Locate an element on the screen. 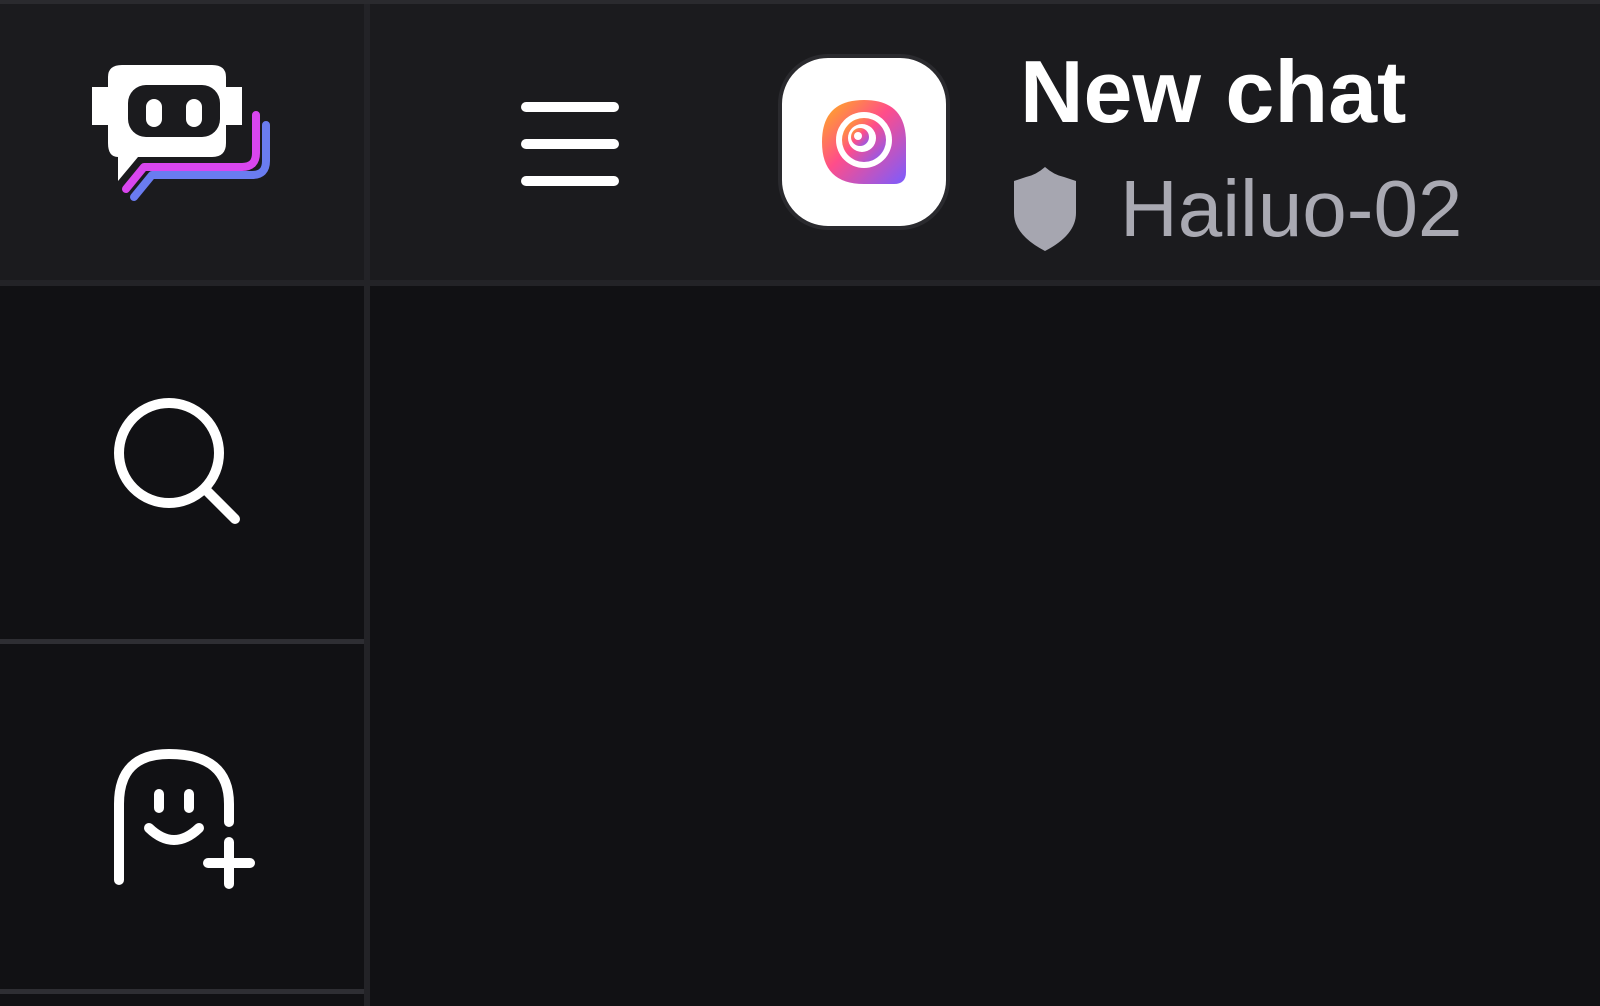  create-bot-button is located at coordinates (182, 819).